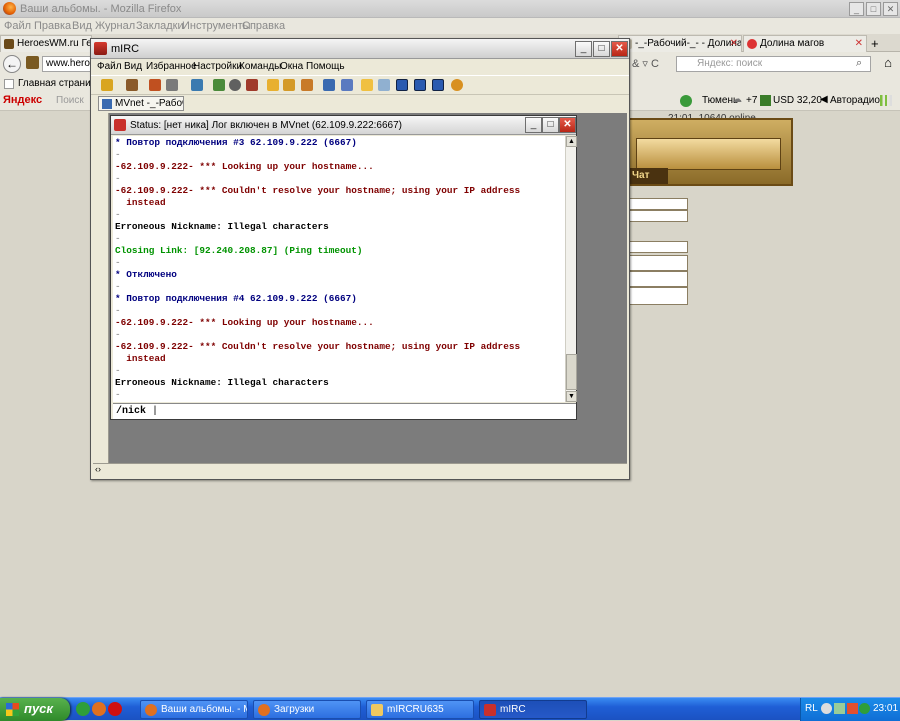  What do you see at coordinates (859, 63) in the screenshot?
I see `search-icon: ⌕` at bounding box center [859, 63].